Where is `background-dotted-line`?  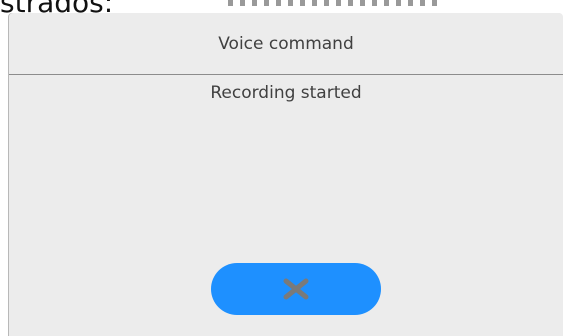
background-dotted-line is located at coordinates (333, 3).